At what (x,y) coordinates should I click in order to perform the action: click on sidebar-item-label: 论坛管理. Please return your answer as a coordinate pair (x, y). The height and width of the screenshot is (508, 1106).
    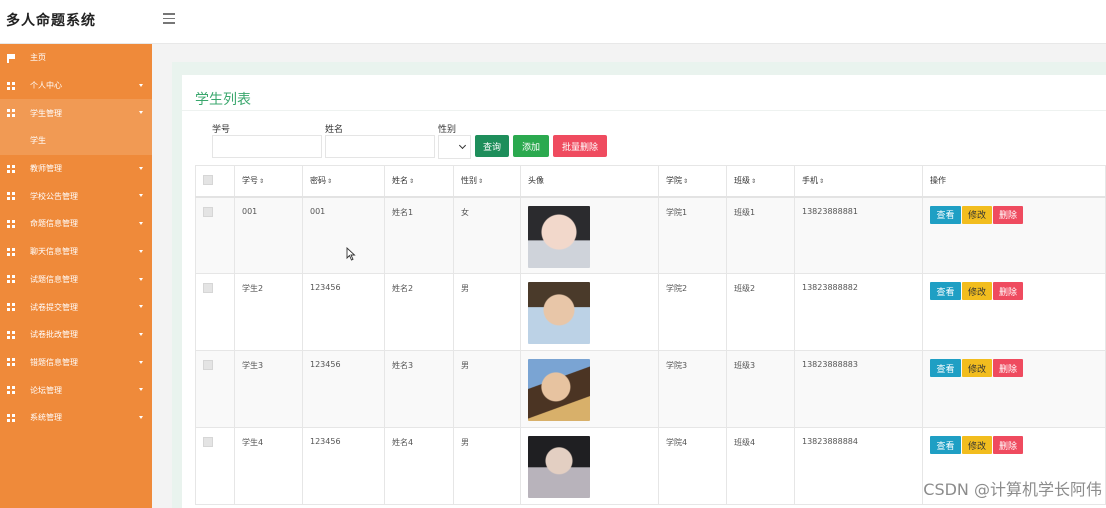
    Looking at the image, I should click on (46, 390).